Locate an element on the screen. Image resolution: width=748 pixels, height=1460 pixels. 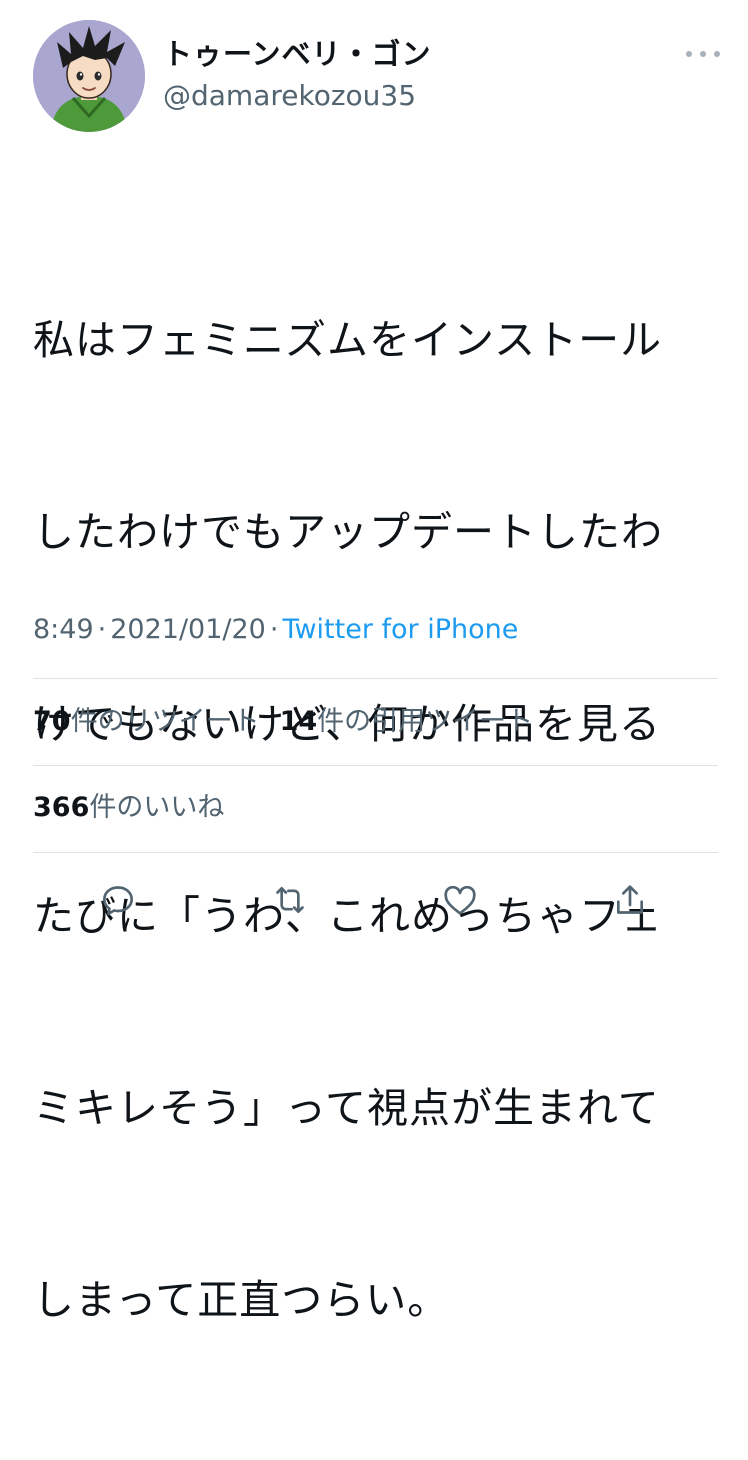
user-handle: @damarekozou35 is located at coordinates (297, 96).